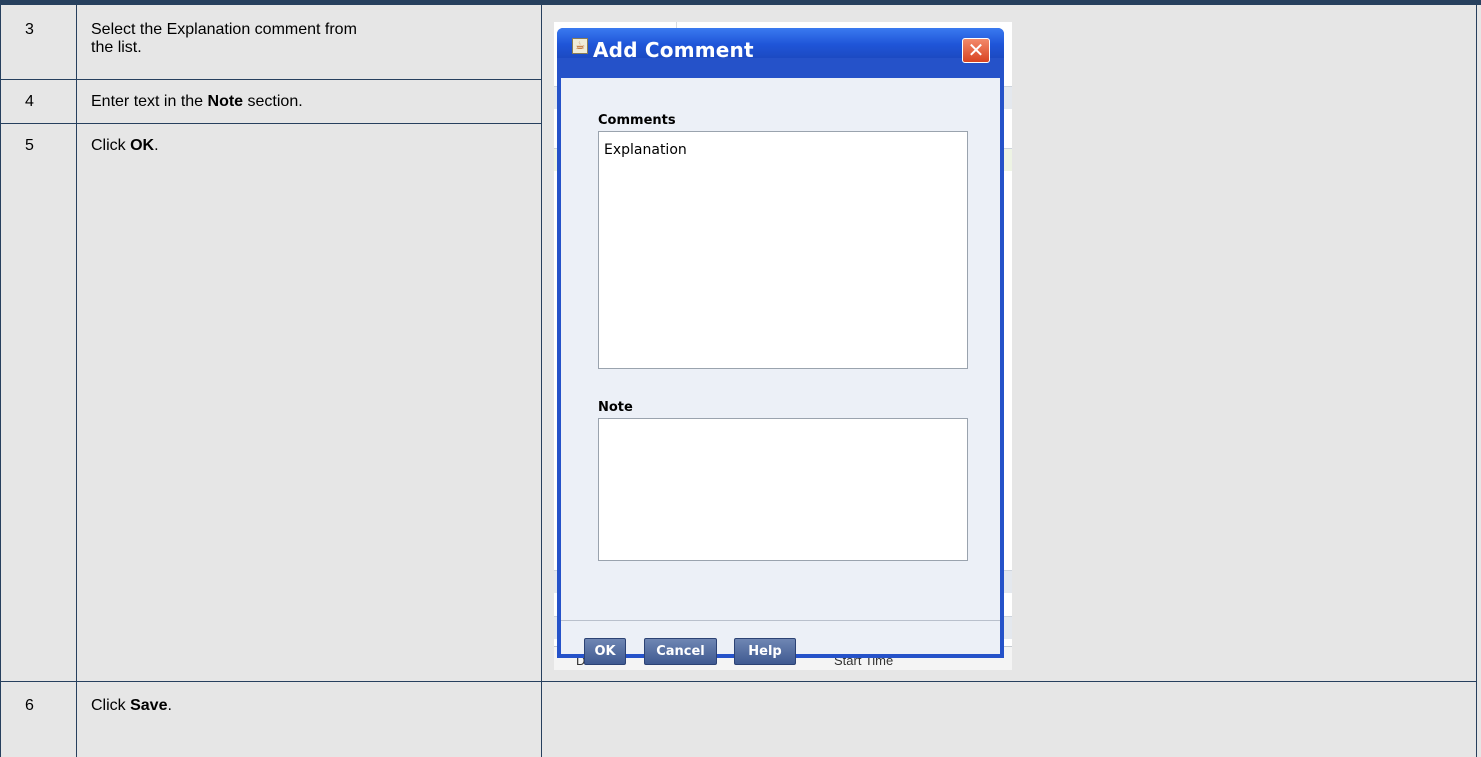  What do you see at coordinates (273, 101) in the screenshot?
I see `instruction-text: section.` at bounding box center [273, 101].